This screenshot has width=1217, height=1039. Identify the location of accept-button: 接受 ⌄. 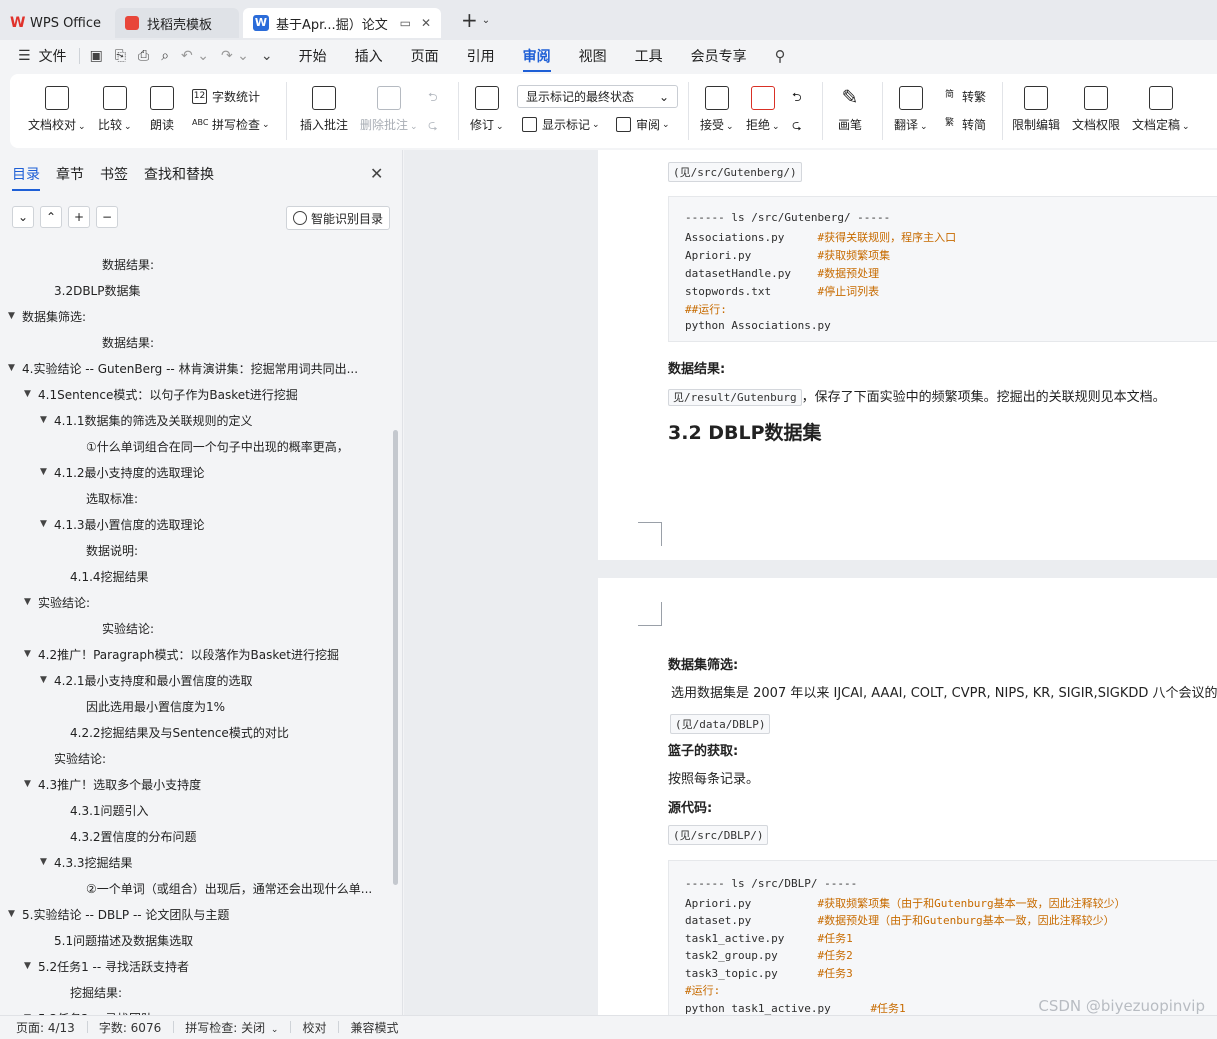
(717, 109).